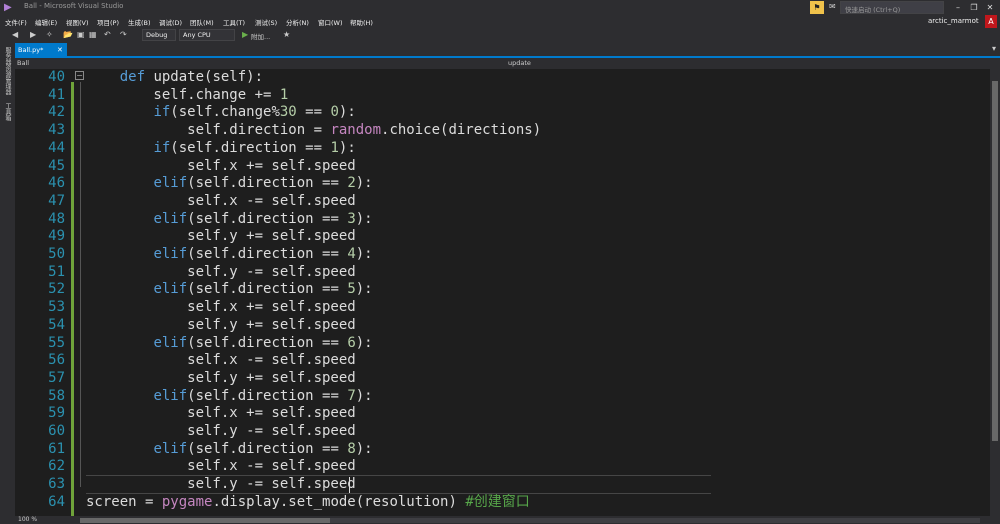 The height and width of the screenshot is (524, 1000). What do you see at coordinates (220, 113) in the screenshot?
I see `code-text: if(self.change%30 == 0):` at bounding box center [220, 113].